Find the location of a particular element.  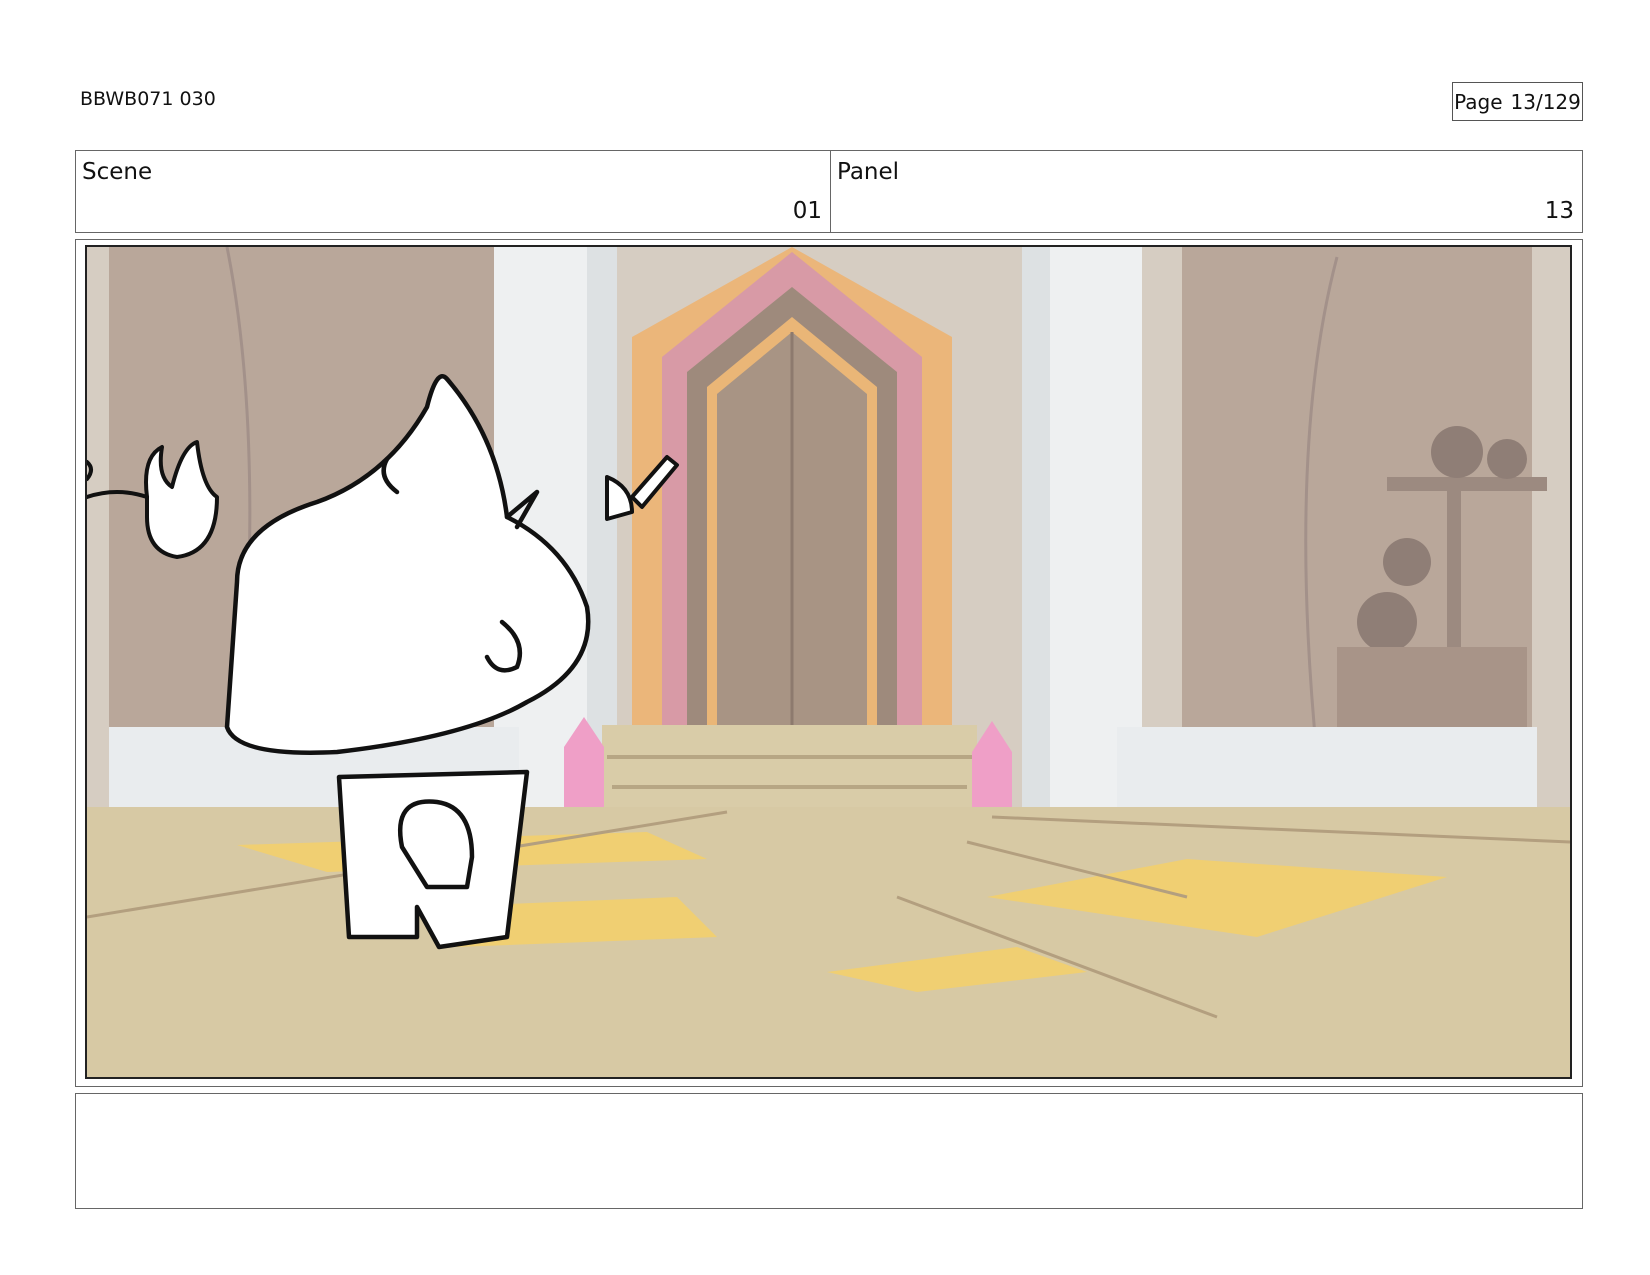

panel-notes-box is located at coordinates (829, 1151).